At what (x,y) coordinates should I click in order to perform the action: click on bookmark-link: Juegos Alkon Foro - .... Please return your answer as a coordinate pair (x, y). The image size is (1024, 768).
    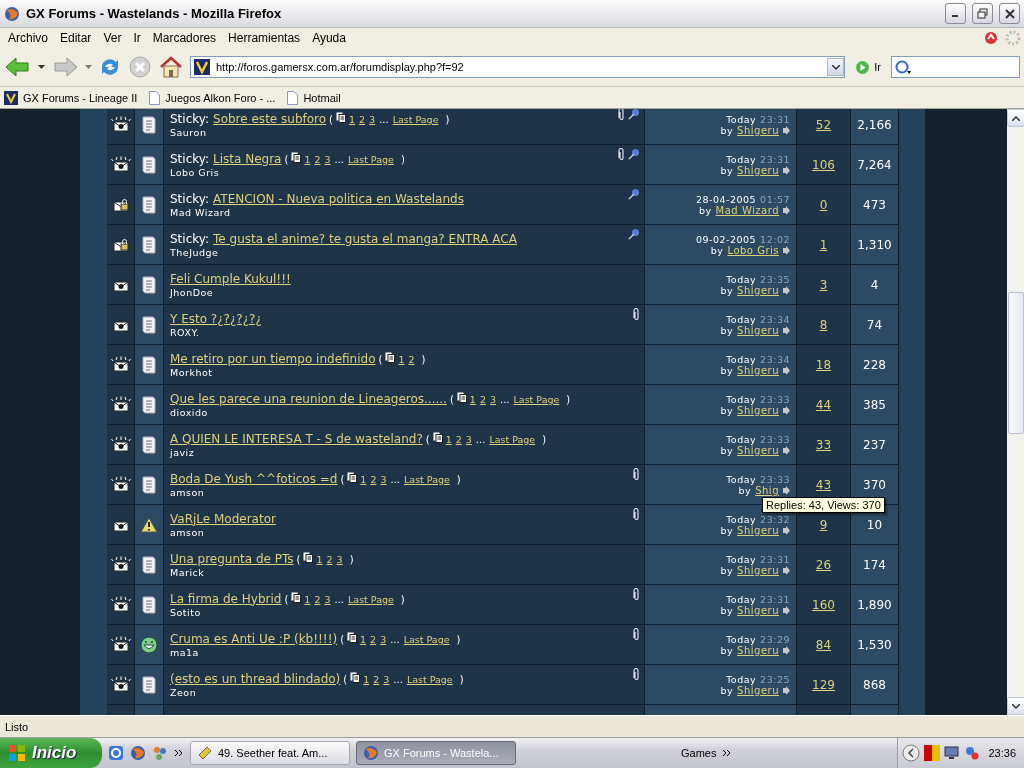
    Looking at the image, I should click on (212, 97).